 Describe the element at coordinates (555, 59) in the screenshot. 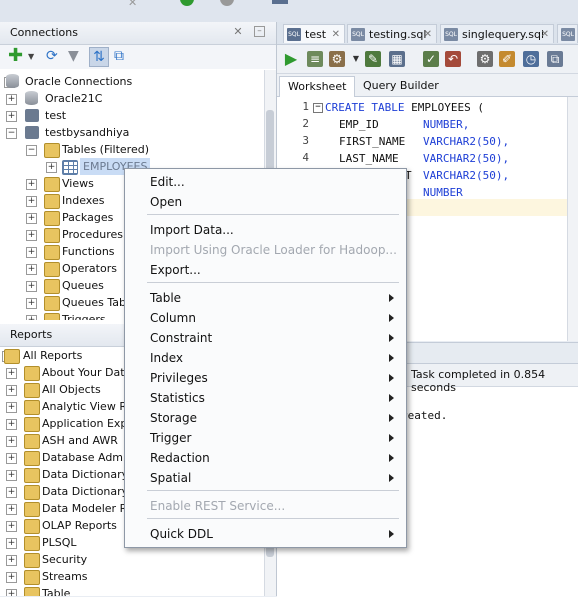

I see `format-icon: ⧉` at that location.